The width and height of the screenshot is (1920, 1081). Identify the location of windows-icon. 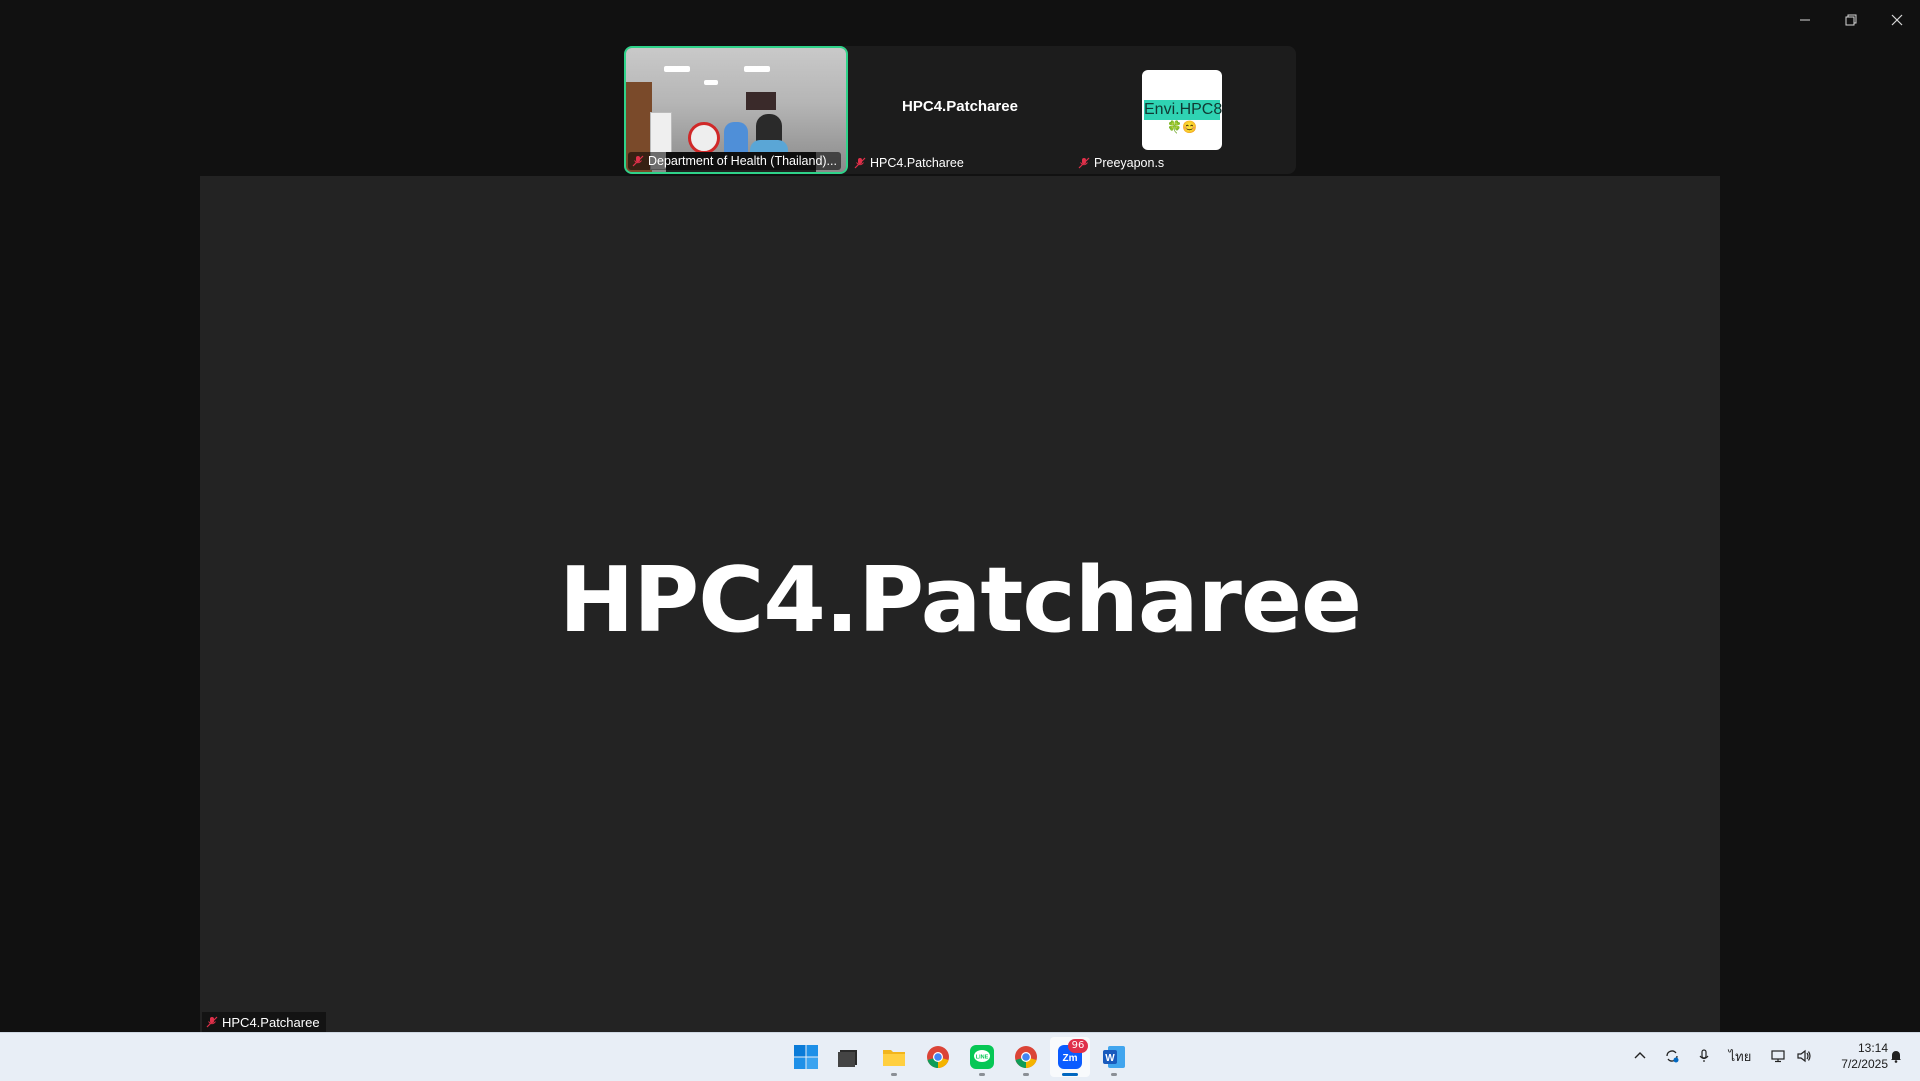
(806, 1057).